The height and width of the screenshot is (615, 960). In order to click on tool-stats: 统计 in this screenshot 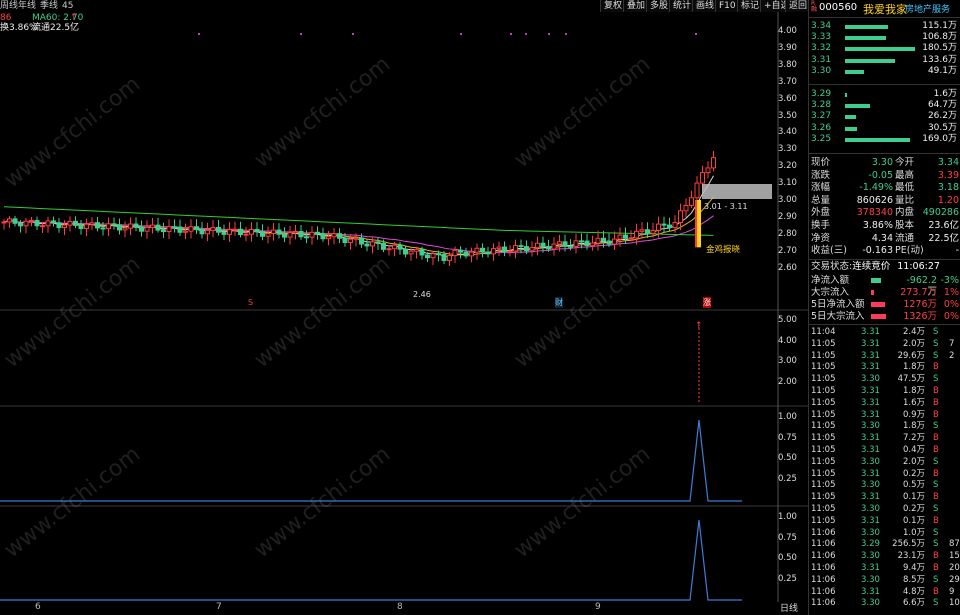, I will do `click(682, 6)`.